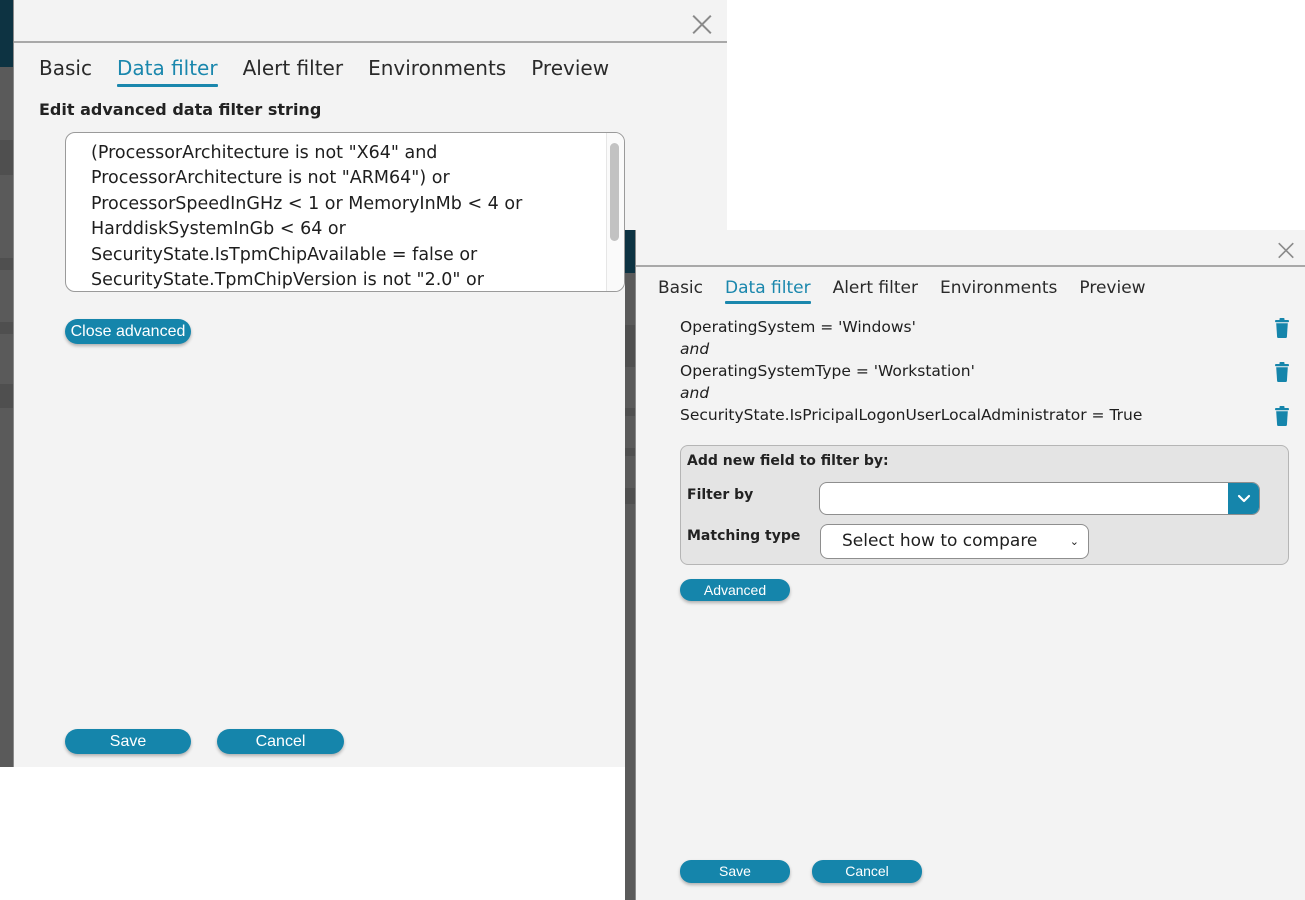  I want to click on matching-type-label: Matching type, so click(744, 536).